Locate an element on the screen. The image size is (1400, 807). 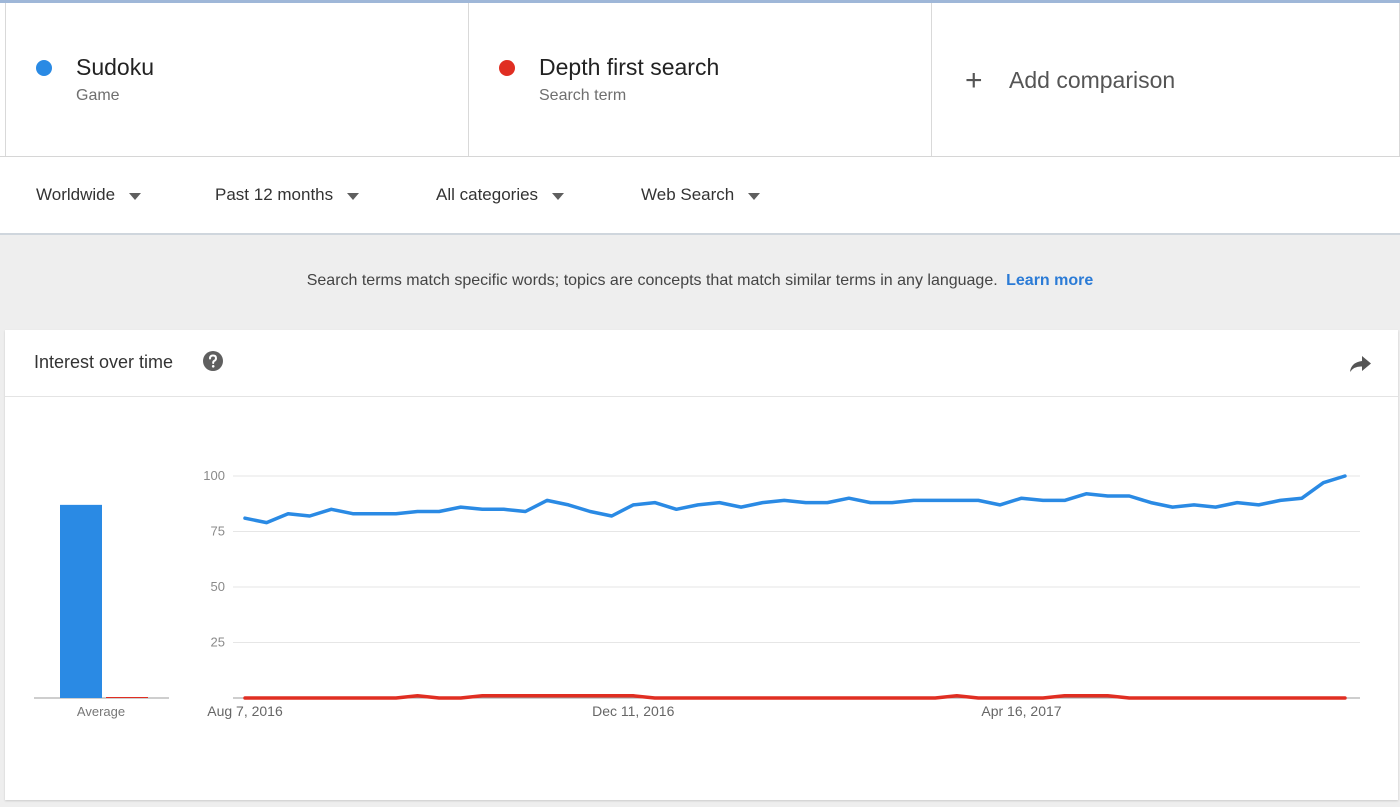
y-axis-ticks: 25 50 75 100 is located at coordinates (214, 559).